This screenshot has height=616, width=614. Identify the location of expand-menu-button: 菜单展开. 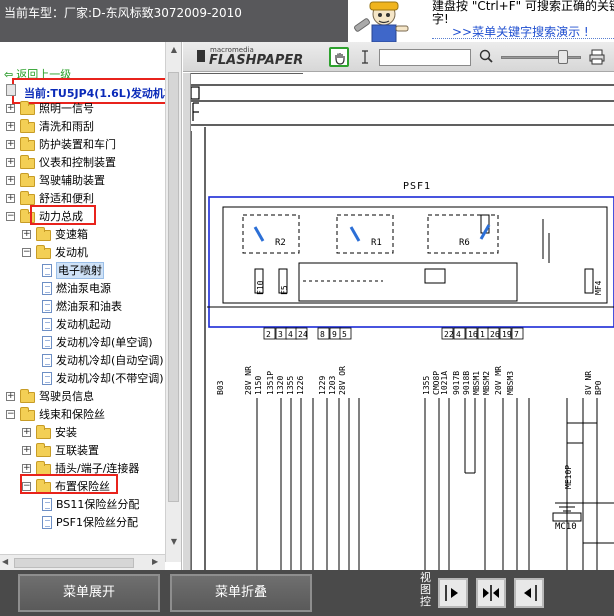
(89, 593).